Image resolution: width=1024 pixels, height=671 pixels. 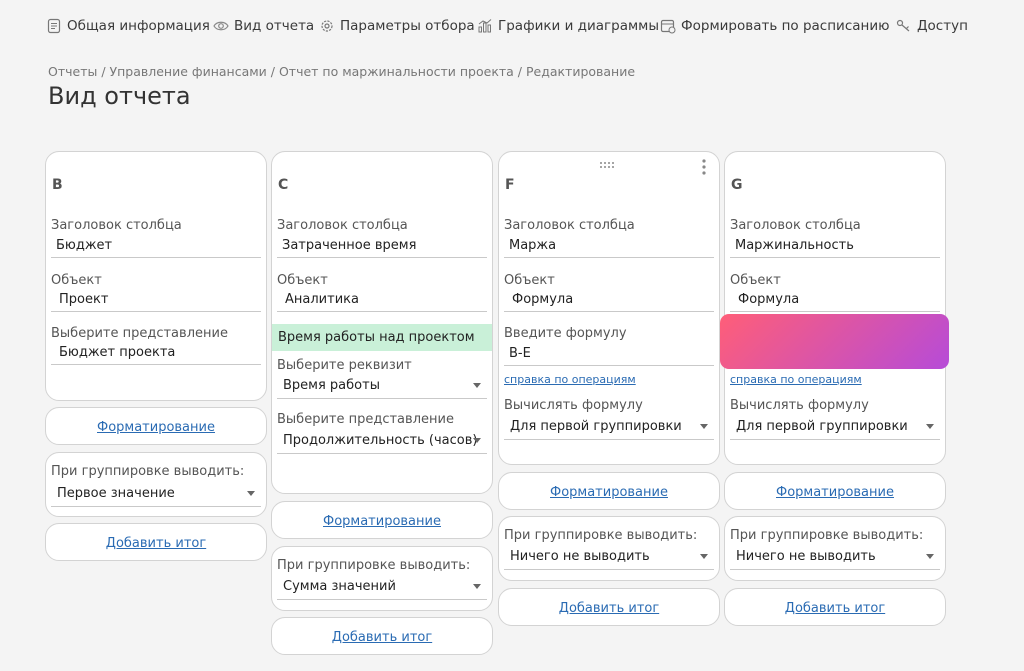 I want to click on formatting-card-g: Форматирование, so click(x=835, y=491).